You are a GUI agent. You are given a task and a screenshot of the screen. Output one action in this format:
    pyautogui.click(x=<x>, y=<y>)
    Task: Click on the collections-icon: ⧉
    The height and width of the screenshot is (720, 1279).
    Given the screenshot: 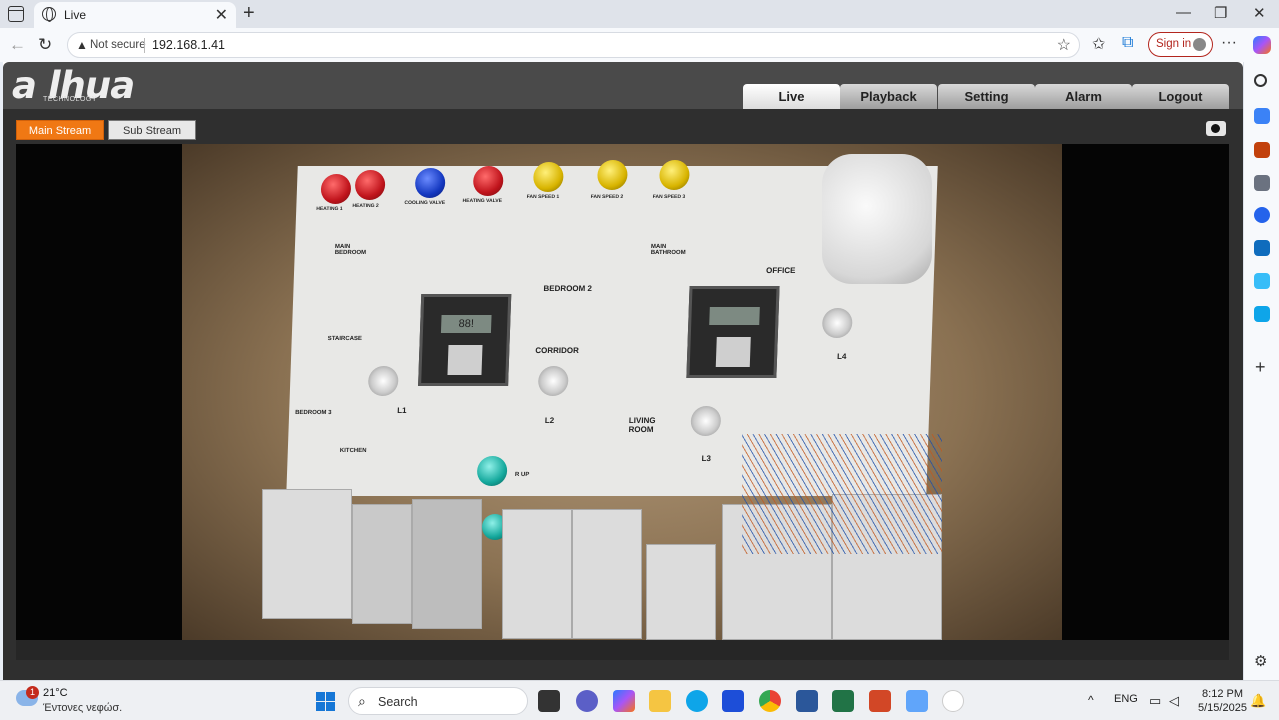 What is the action you would take?
    pyautogui.click(x=1127, y=43)
    